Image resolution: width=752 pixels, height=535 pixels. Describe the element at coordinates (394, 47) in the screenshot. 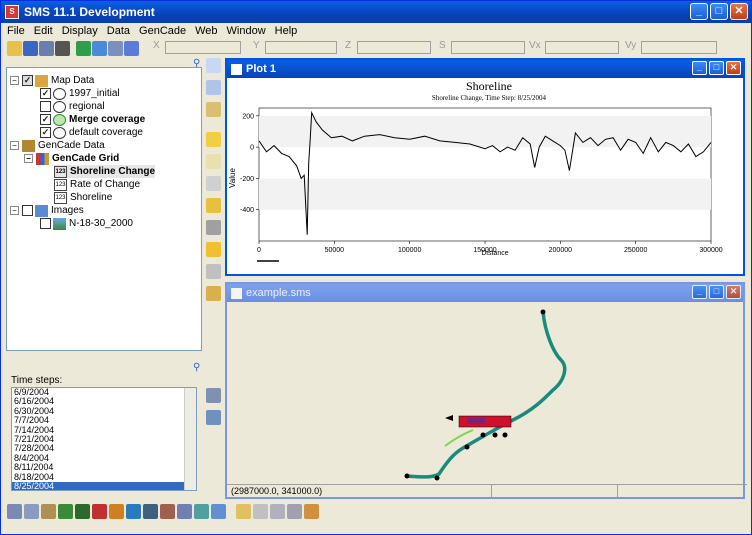

I see `z-field` at that location.